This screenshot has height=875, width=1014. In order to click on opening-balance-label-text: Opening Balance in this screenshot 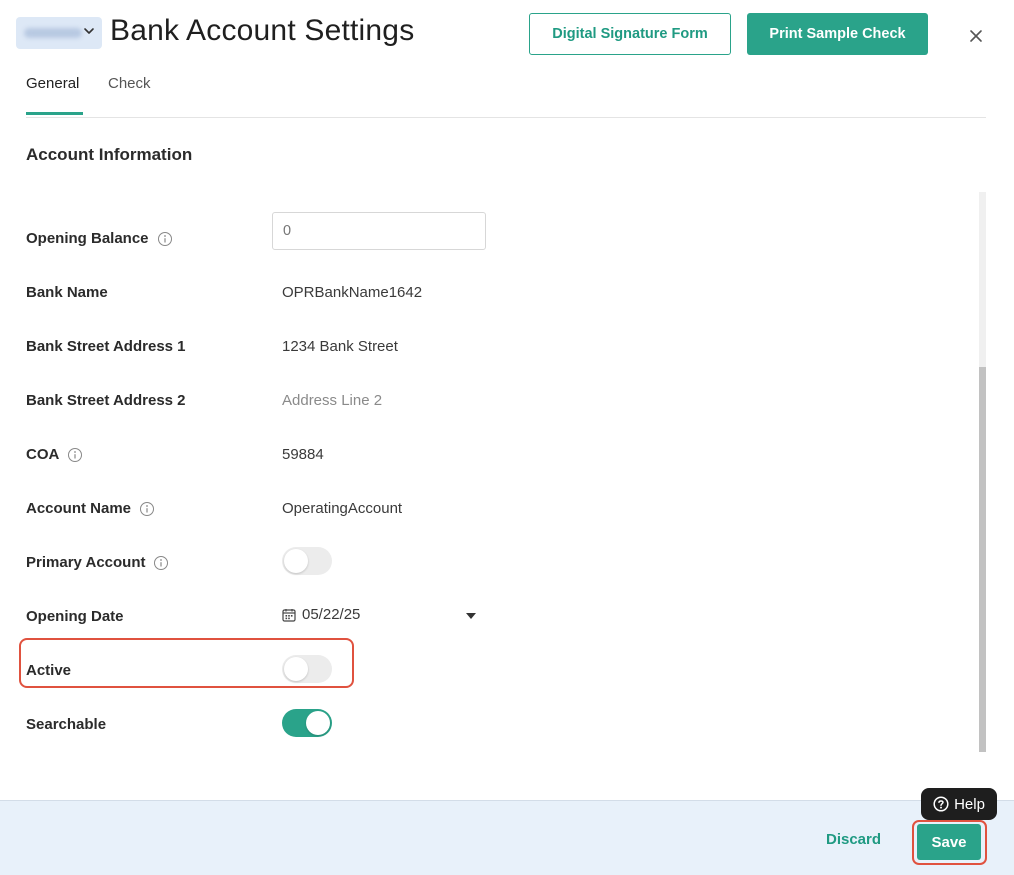, I will do `click(87, 238)`.